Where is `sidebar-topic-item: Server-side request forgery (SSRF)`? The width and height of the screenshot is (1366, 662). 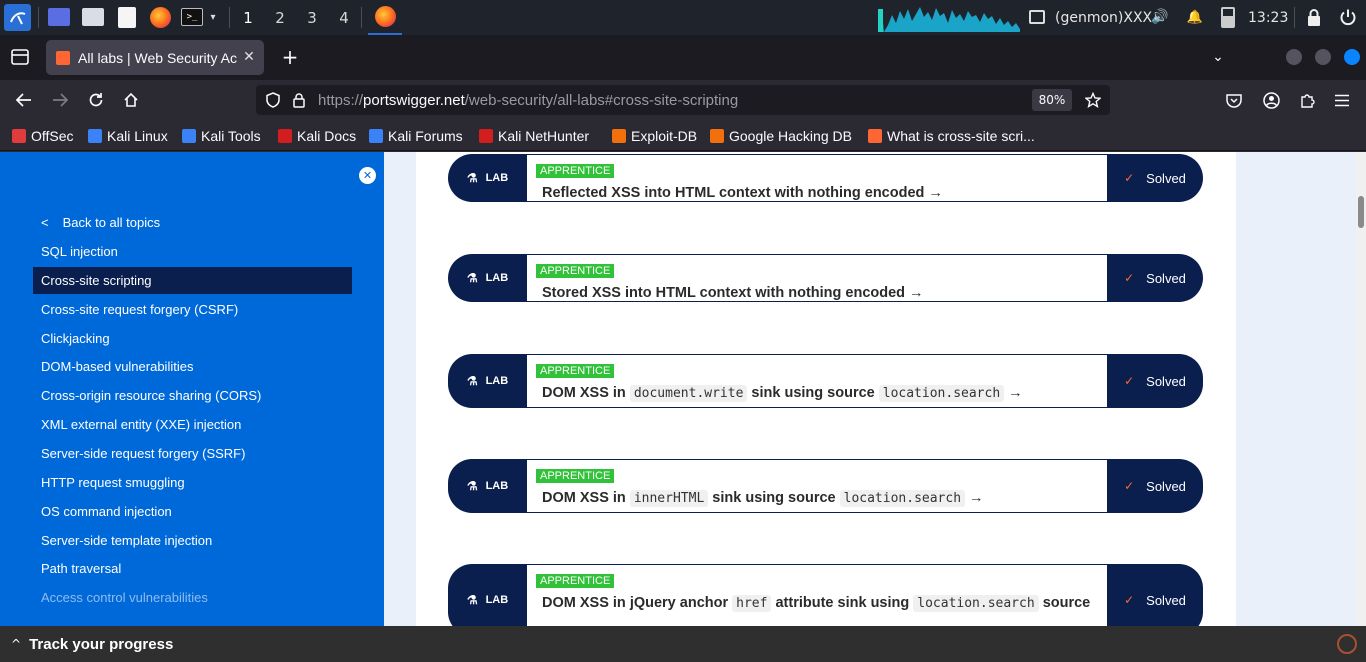 sidebar-topic-item: Server-side request forgery (SSRF) is located at coordinates (192, 453).